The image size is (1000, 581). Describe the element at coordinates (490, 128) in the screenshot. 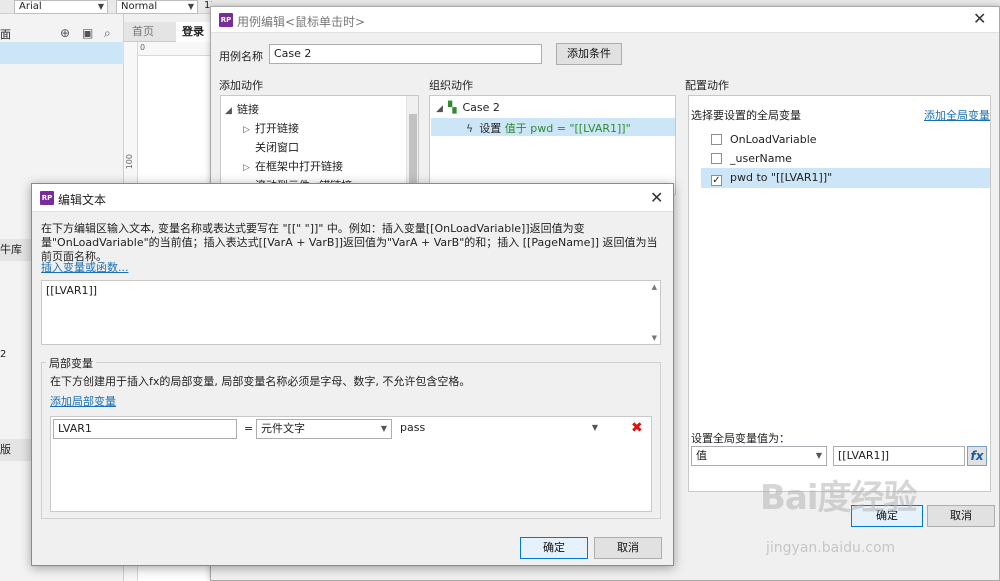

I see `action-prefix: 设置` at that location.